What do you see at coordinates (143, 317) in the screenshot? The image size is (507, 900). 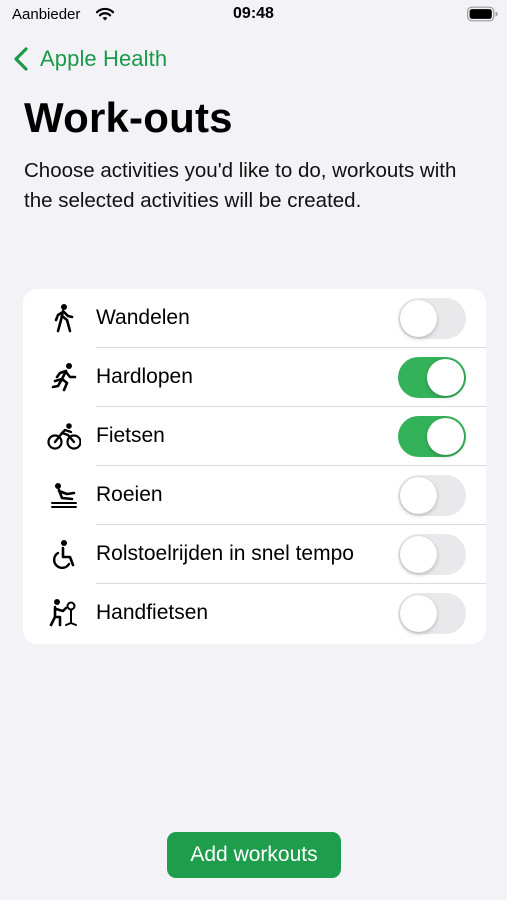 I see `activity-label: Wandelen` at bounding box center [143, 317].